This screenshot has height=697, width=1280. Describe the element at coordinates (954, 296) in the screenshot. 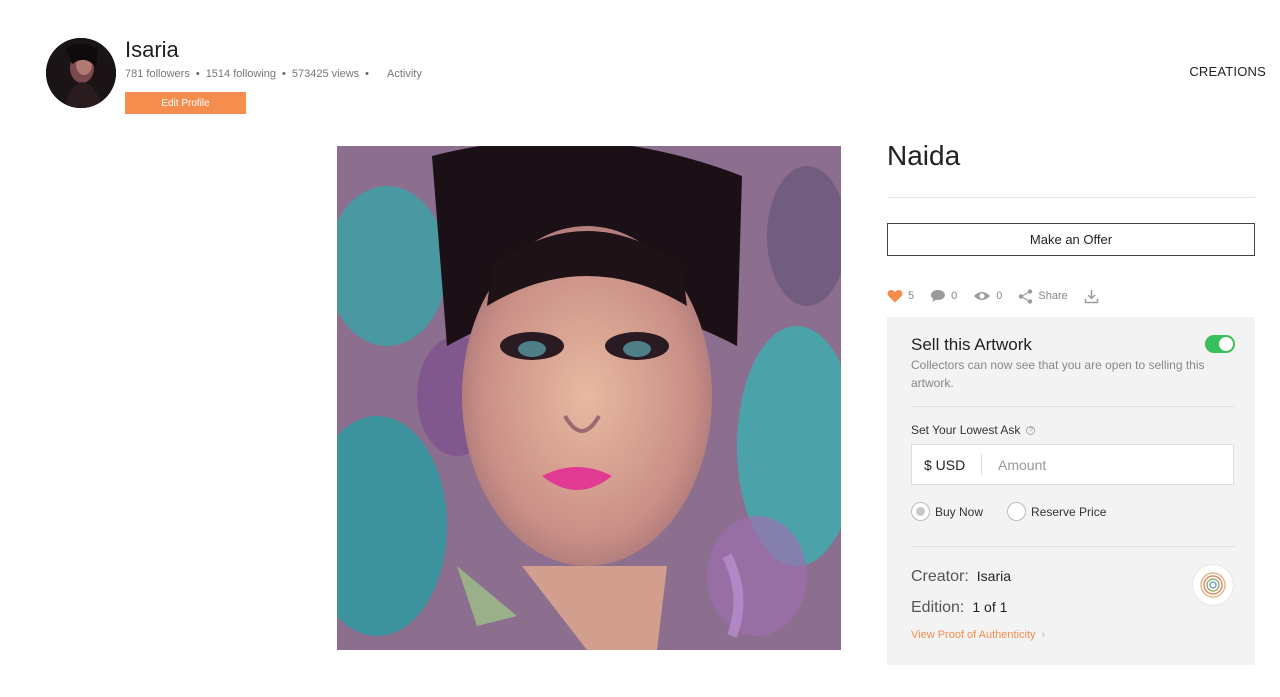

I see `comments-count: 0` at that location.